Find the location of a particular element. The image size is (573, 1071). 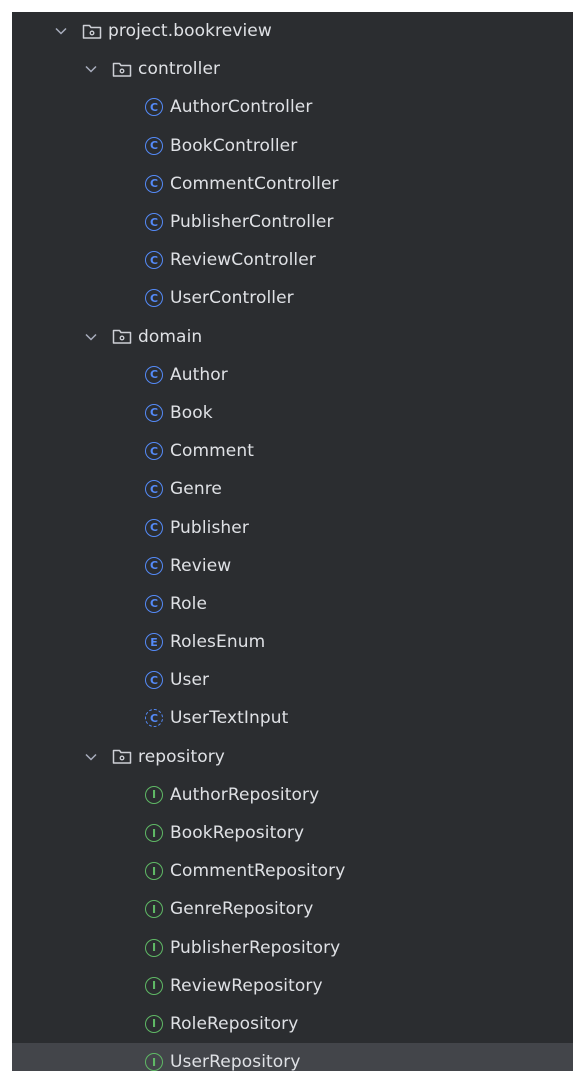

tree-node-label: ReviewRepository is located at coordinates (246, 985).